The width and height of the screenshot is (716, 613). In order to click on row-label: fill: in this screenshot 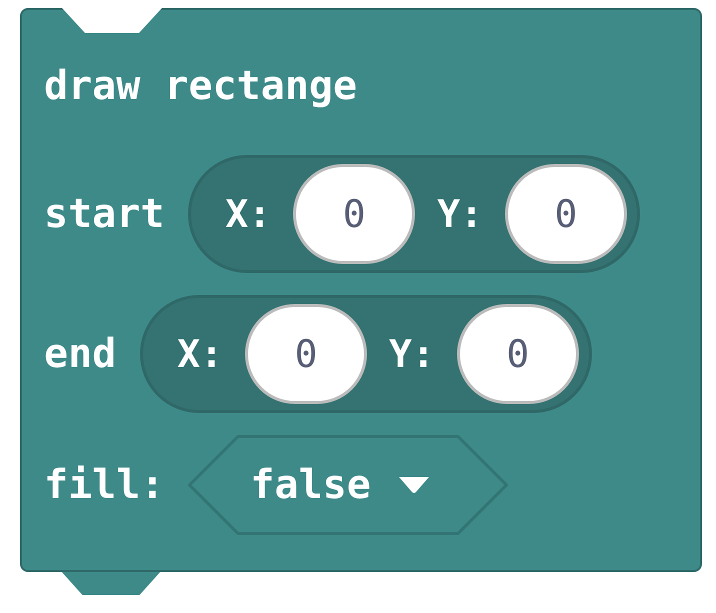, I will do `click(104, 485)`.